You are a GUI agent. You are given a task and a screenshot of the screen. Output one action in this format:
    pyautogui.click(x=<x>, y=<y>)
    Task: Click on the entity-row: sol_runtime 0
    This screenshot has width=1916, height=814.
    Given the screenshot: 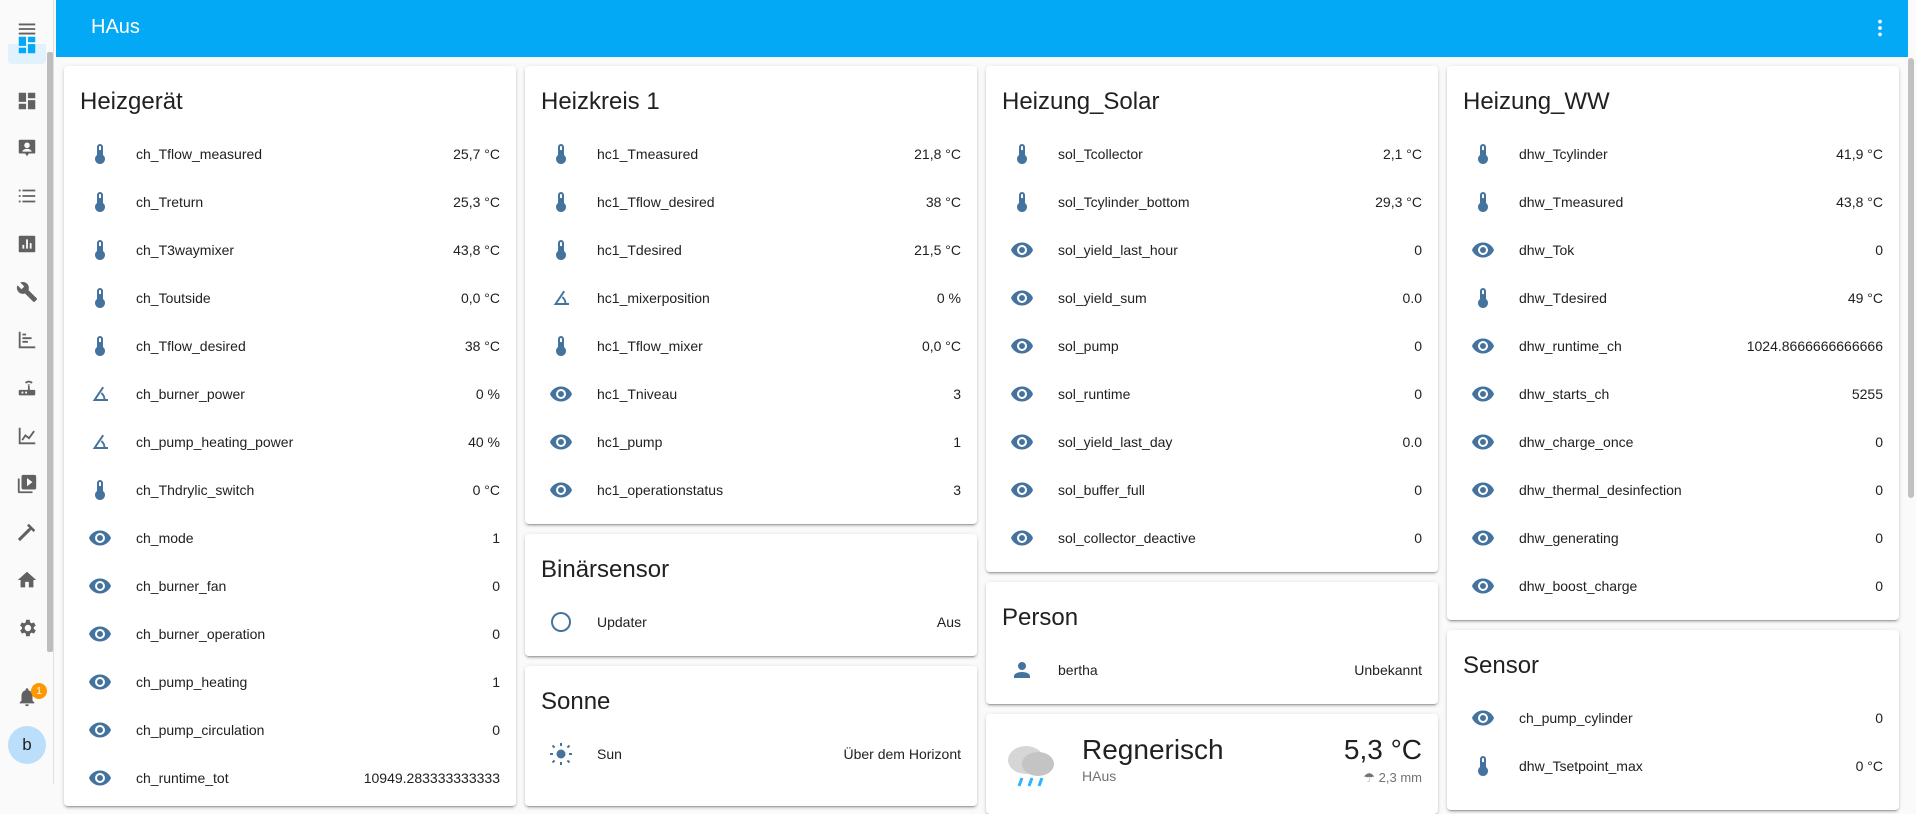 What is the action you would take?
    pyautogui.click(x=1212, y=394)
    